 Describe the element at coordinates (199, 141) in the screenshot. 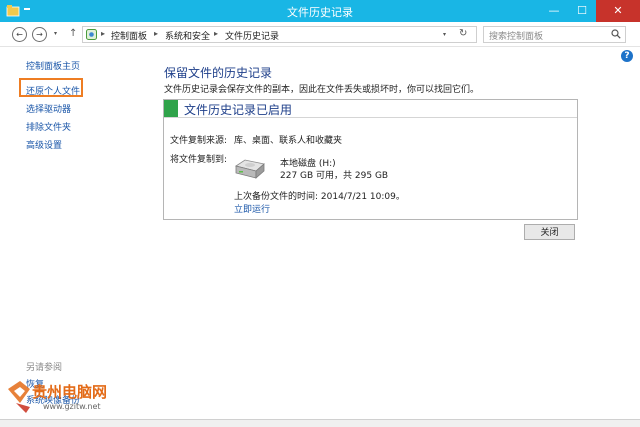

I see `source-label: 文件复制来源:` at that location.